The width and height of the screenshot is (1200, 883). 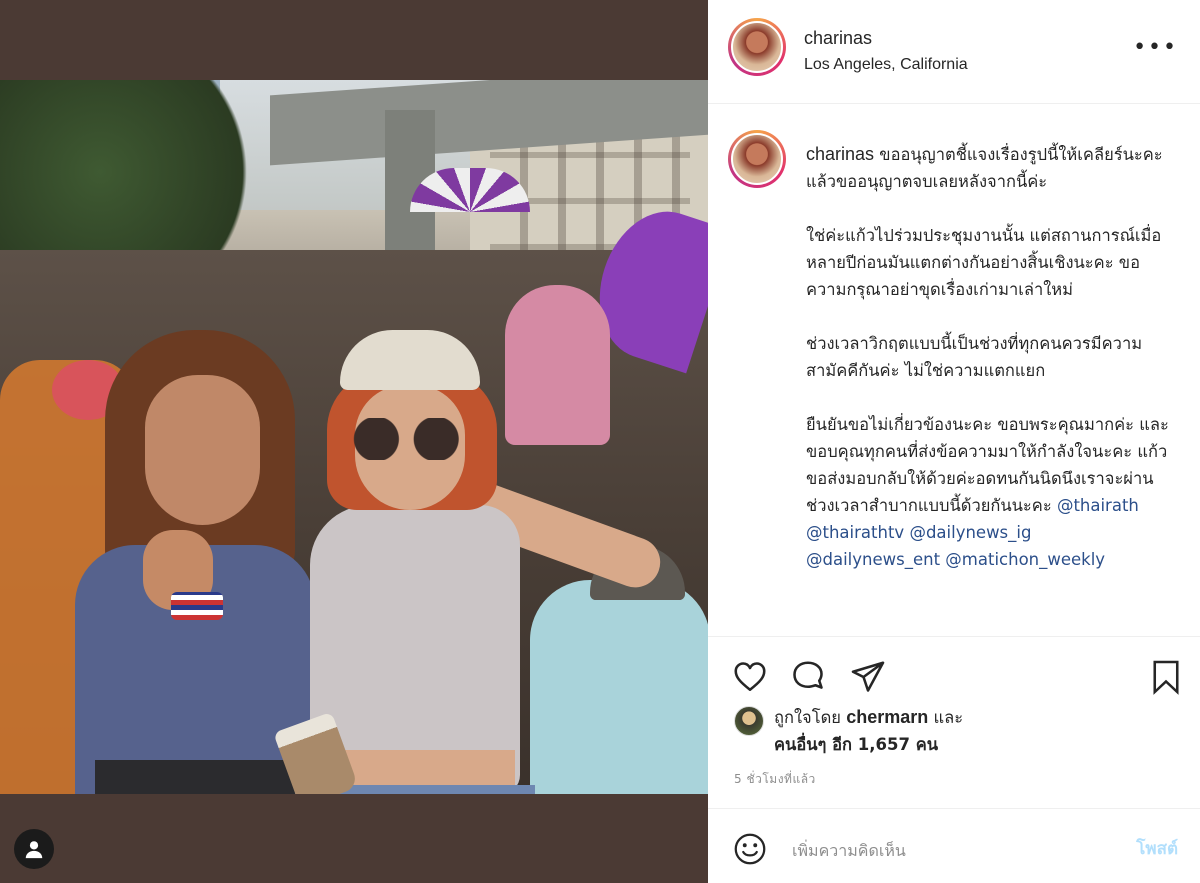 I want to click on share-button, so click(x=868, y=677).